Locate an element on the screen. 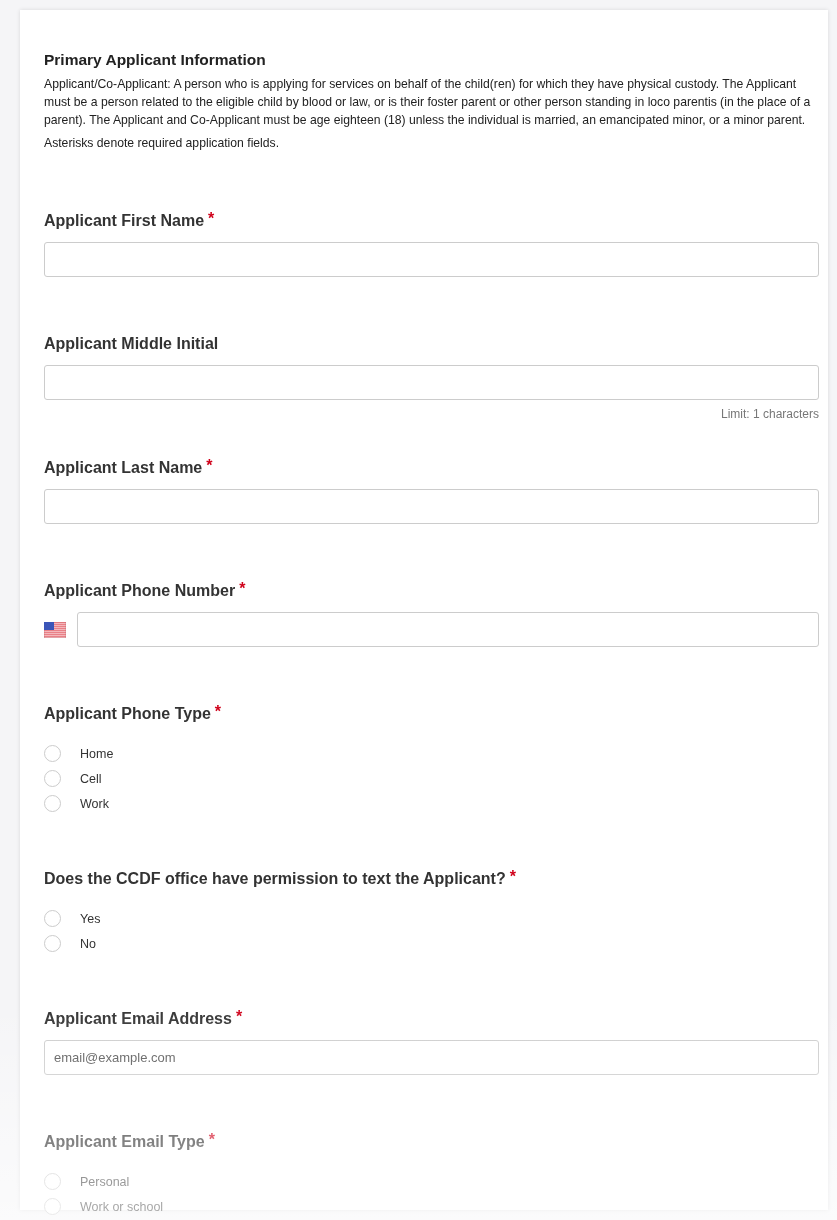 This screenshot has height=1220, width=837. character-limit-hint: Limit: 1 characters is located at coordinates (769, 414).